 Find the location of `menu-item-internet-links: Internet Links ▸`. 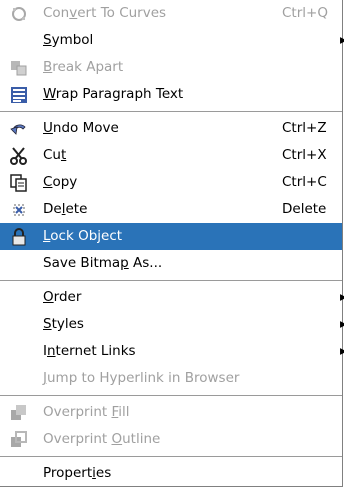

menu-item-internet-links: Internet Links ▸ is located at coordinates (172, 351).